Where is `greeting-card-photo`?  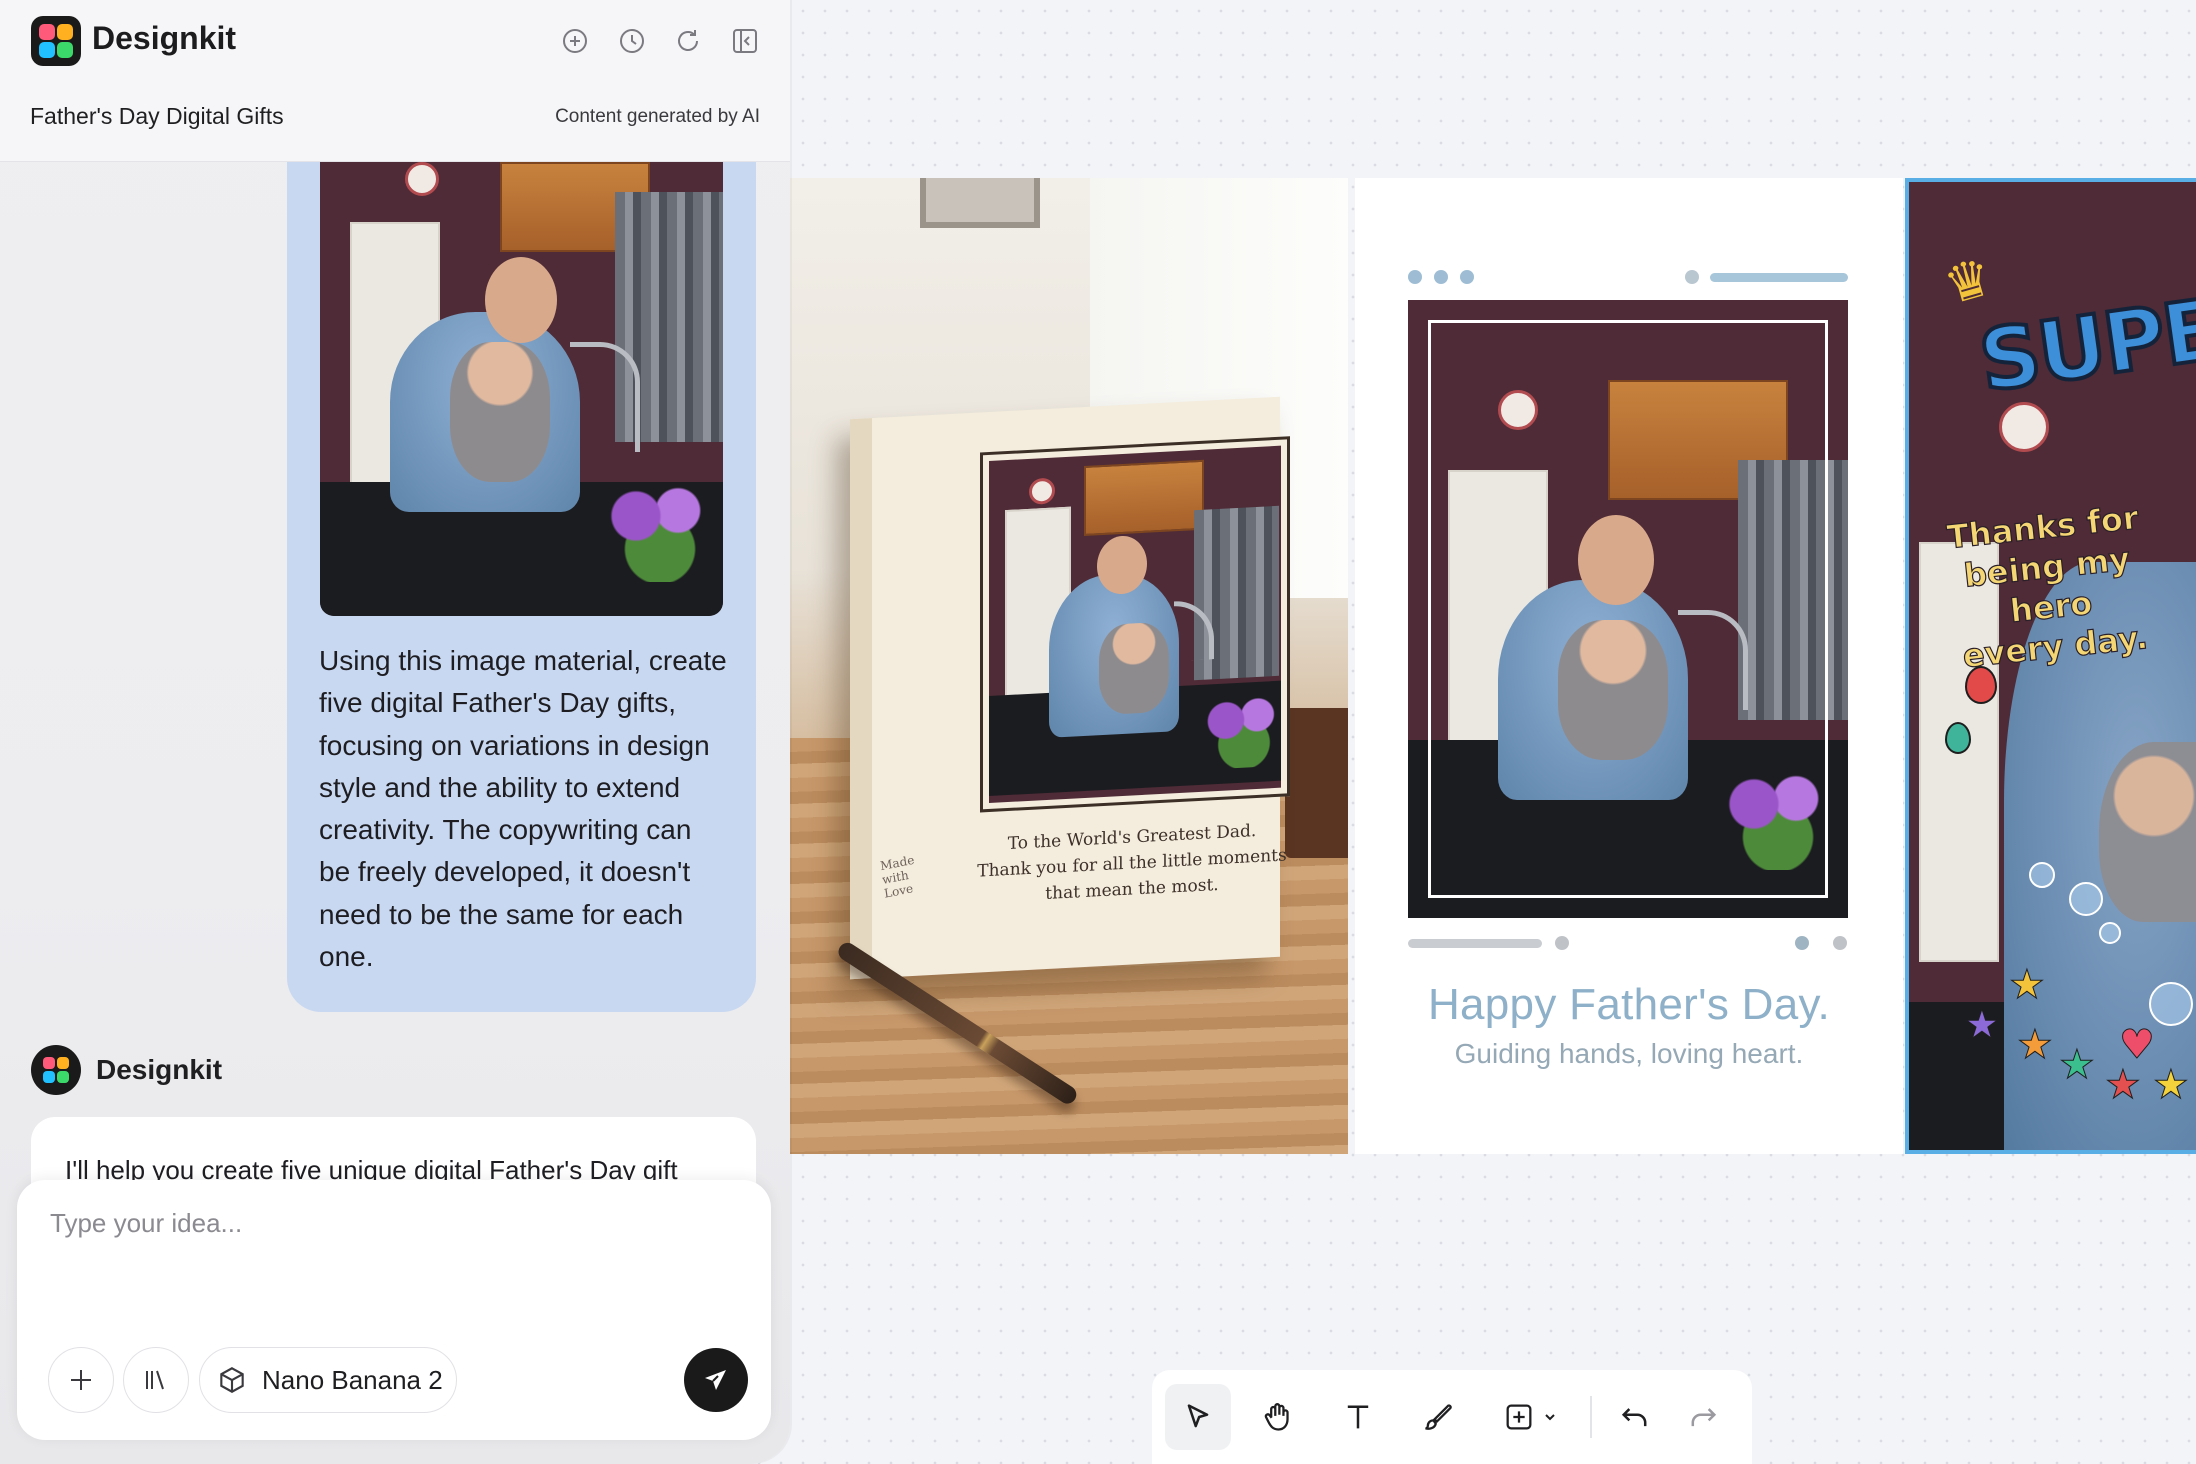 greeting-card-photo is located at coordinates (1135, 624).